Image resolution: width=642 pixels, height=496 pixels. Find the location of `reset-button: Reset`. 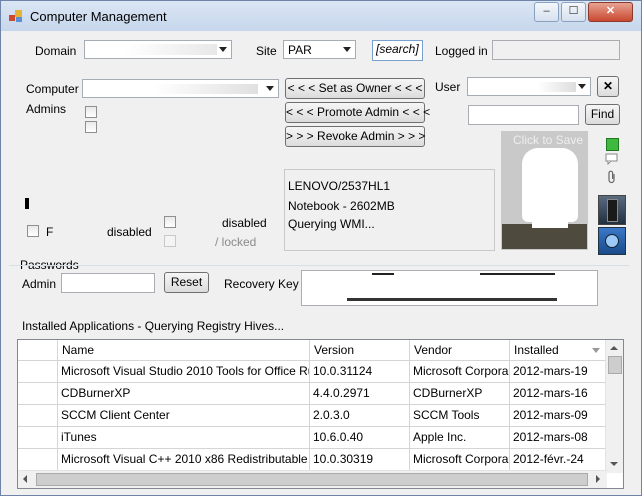

reset-button: Reset is located at coordinates (186, 282).